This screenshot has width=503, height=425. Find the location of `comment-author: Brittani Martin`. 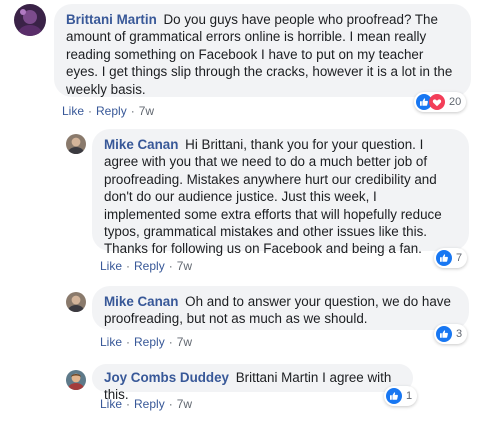

comment-author: Brittani Martin is located at coordinates (111, 19).